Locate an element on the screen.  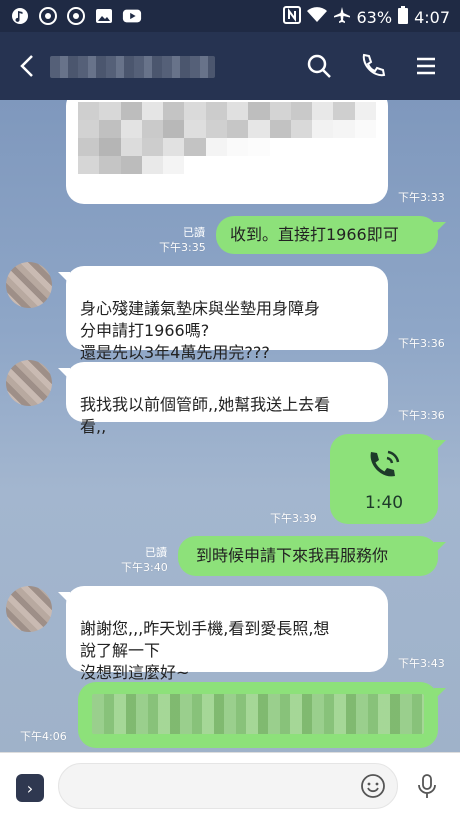
message-input-bar: › is located at coordinates (230, 784).